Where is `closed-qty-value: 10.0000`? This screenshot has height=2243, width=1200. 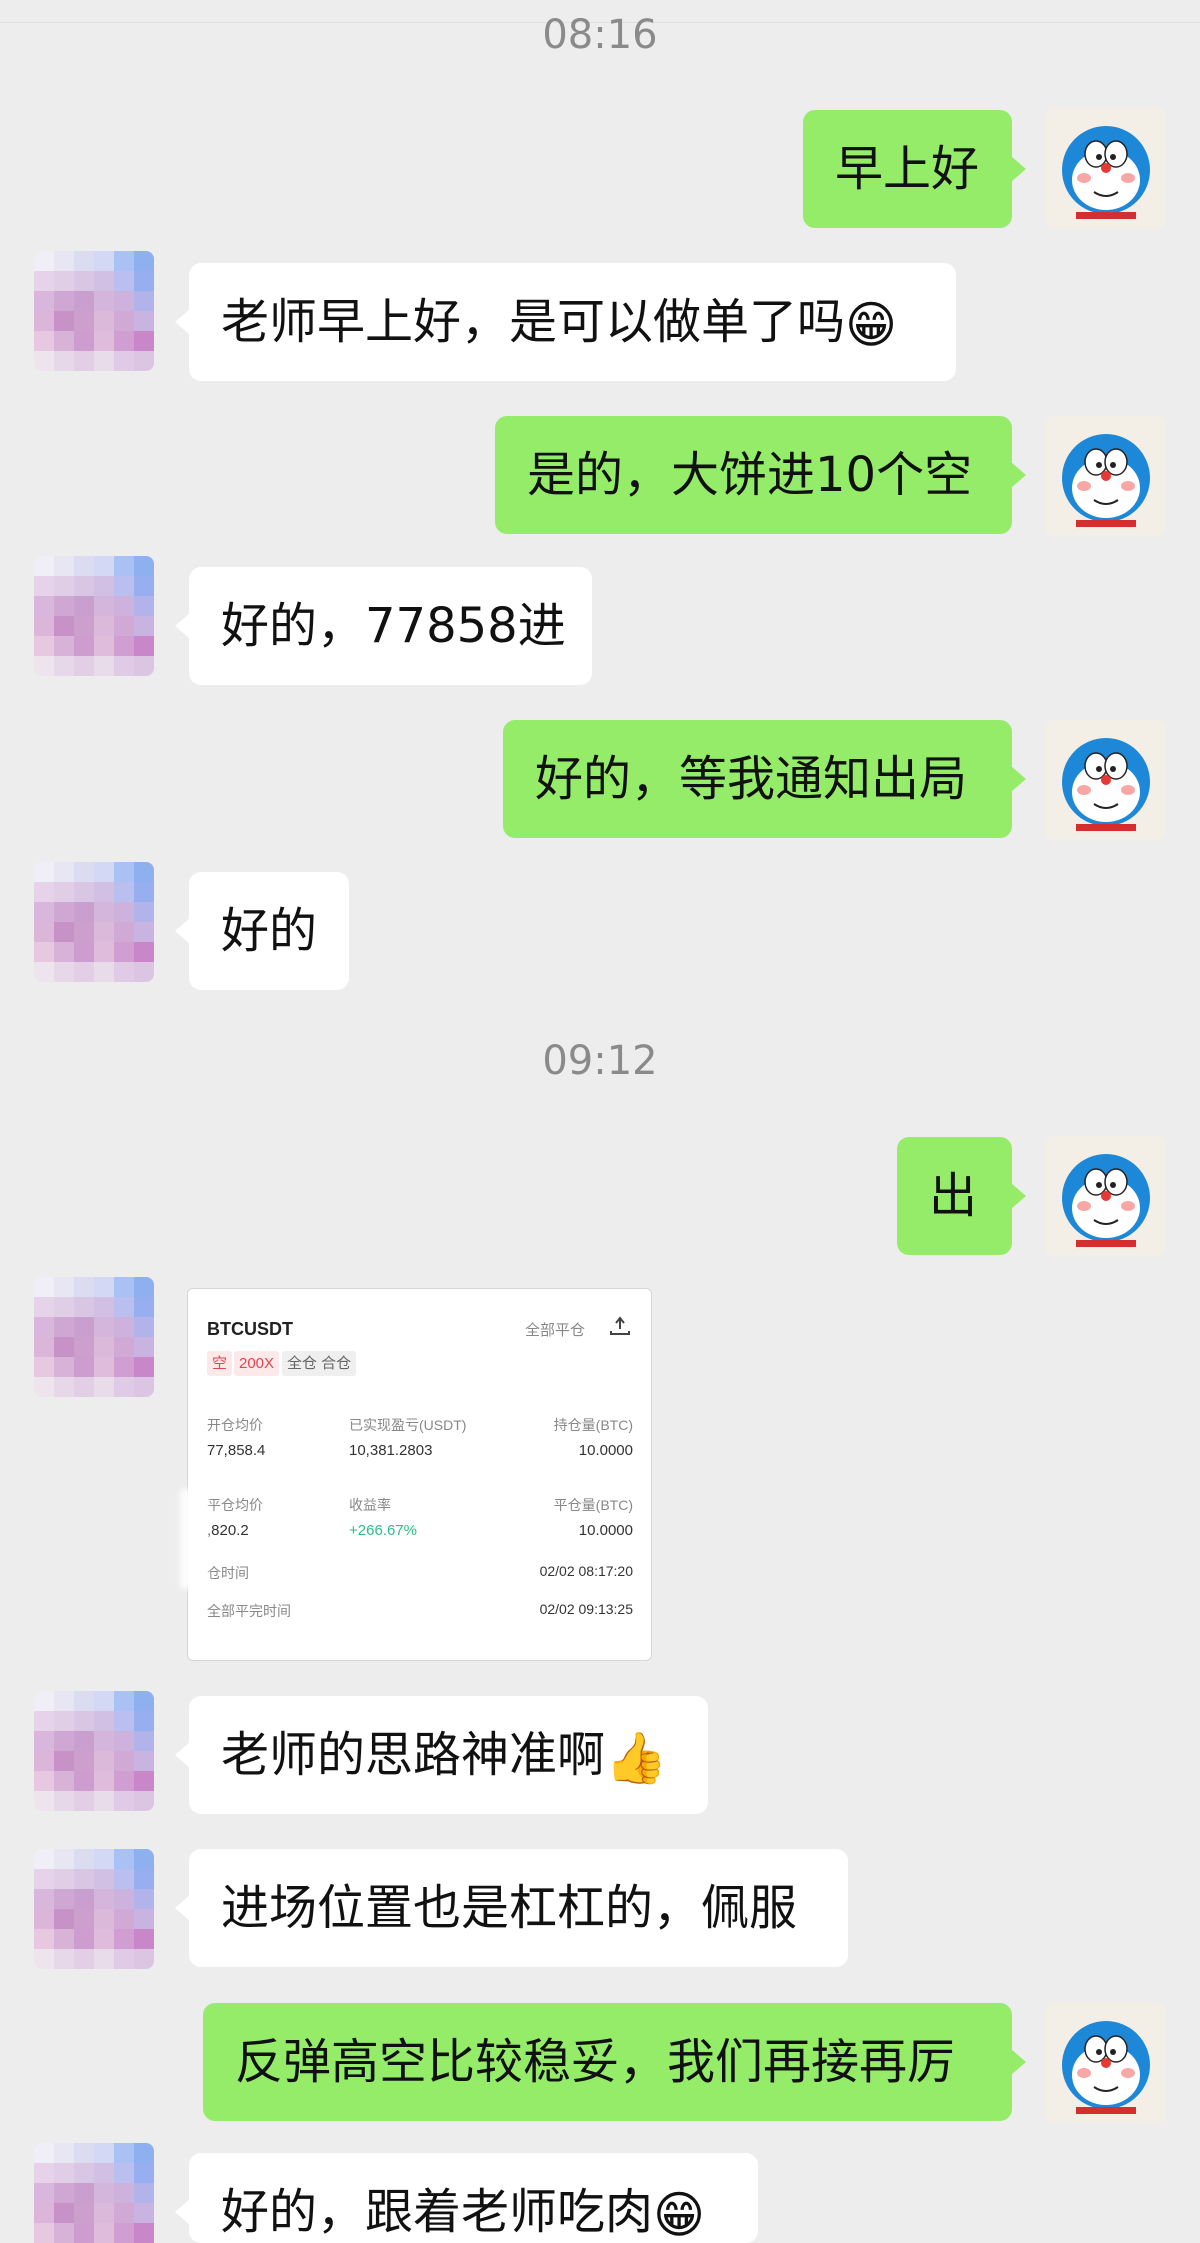
closed-qty-value: 10.0000 is located at coordinates (605, 1530).